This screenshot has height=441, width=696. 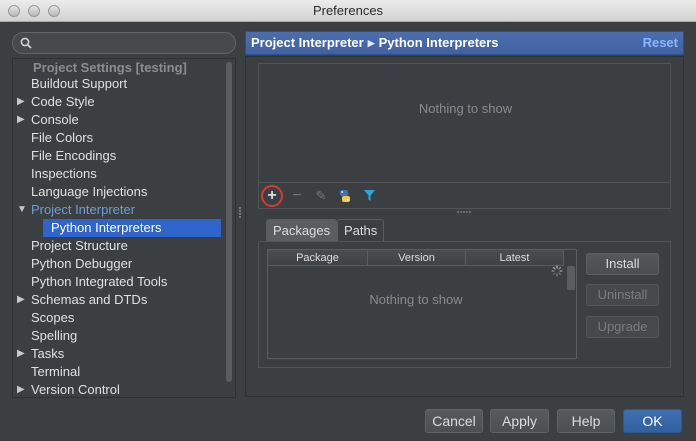 I want to click on packages-scroll-thumb, so click(x=571, y=278).